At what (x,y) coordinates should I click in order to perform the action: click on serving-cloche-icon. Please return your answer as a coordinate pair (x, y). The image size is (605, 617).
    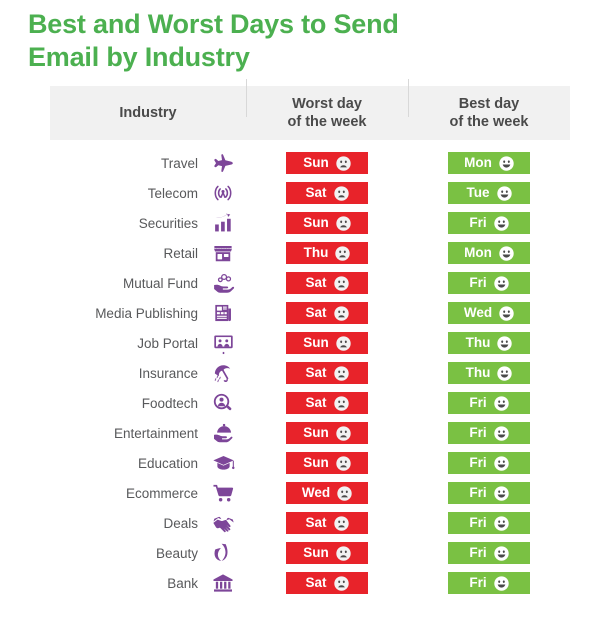
    Looking at the image, I should click on (223, 433).